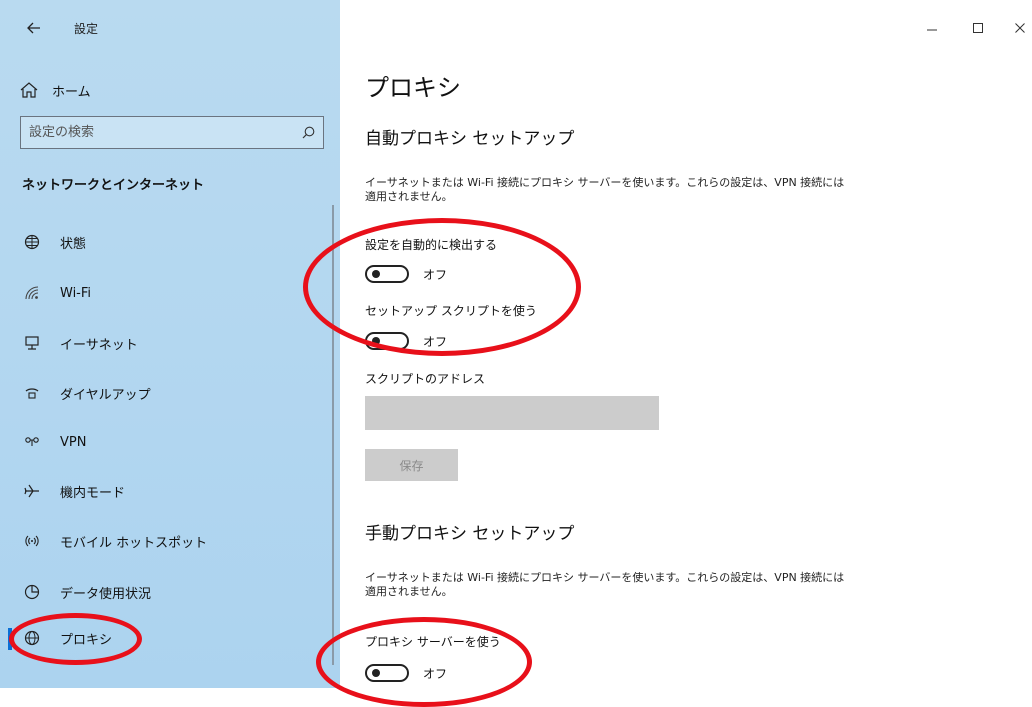  What do you see at coordinates (165, 293) in the screenshot?
I see `sidebar-item-wifi: Wi-Fi` at bounding box center [165, 293].